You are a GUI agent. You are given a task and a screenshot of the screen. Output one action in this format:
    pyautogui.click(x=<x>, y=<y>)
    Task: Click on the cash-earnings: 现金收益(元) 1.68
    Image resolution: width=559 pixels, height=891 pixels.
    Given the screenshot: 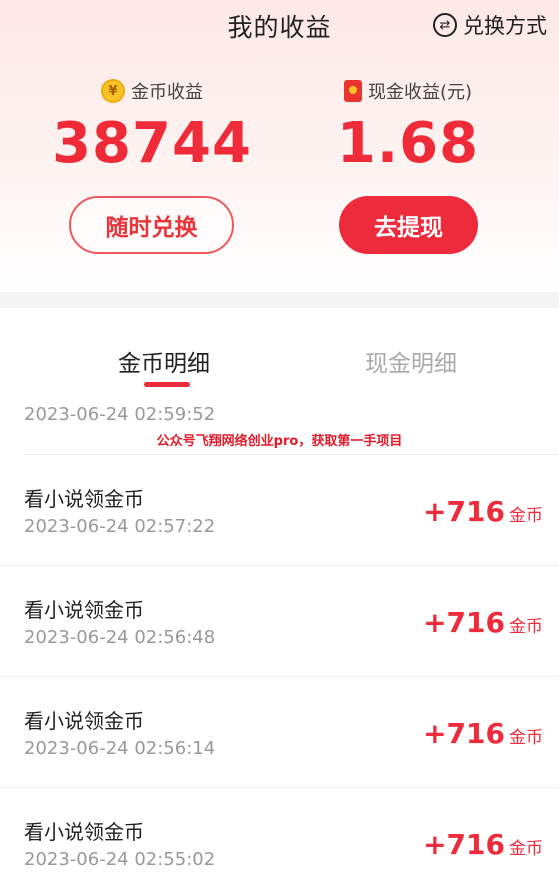 What is the action you would take?
    pyautogui.click(x=408, y=126)
    